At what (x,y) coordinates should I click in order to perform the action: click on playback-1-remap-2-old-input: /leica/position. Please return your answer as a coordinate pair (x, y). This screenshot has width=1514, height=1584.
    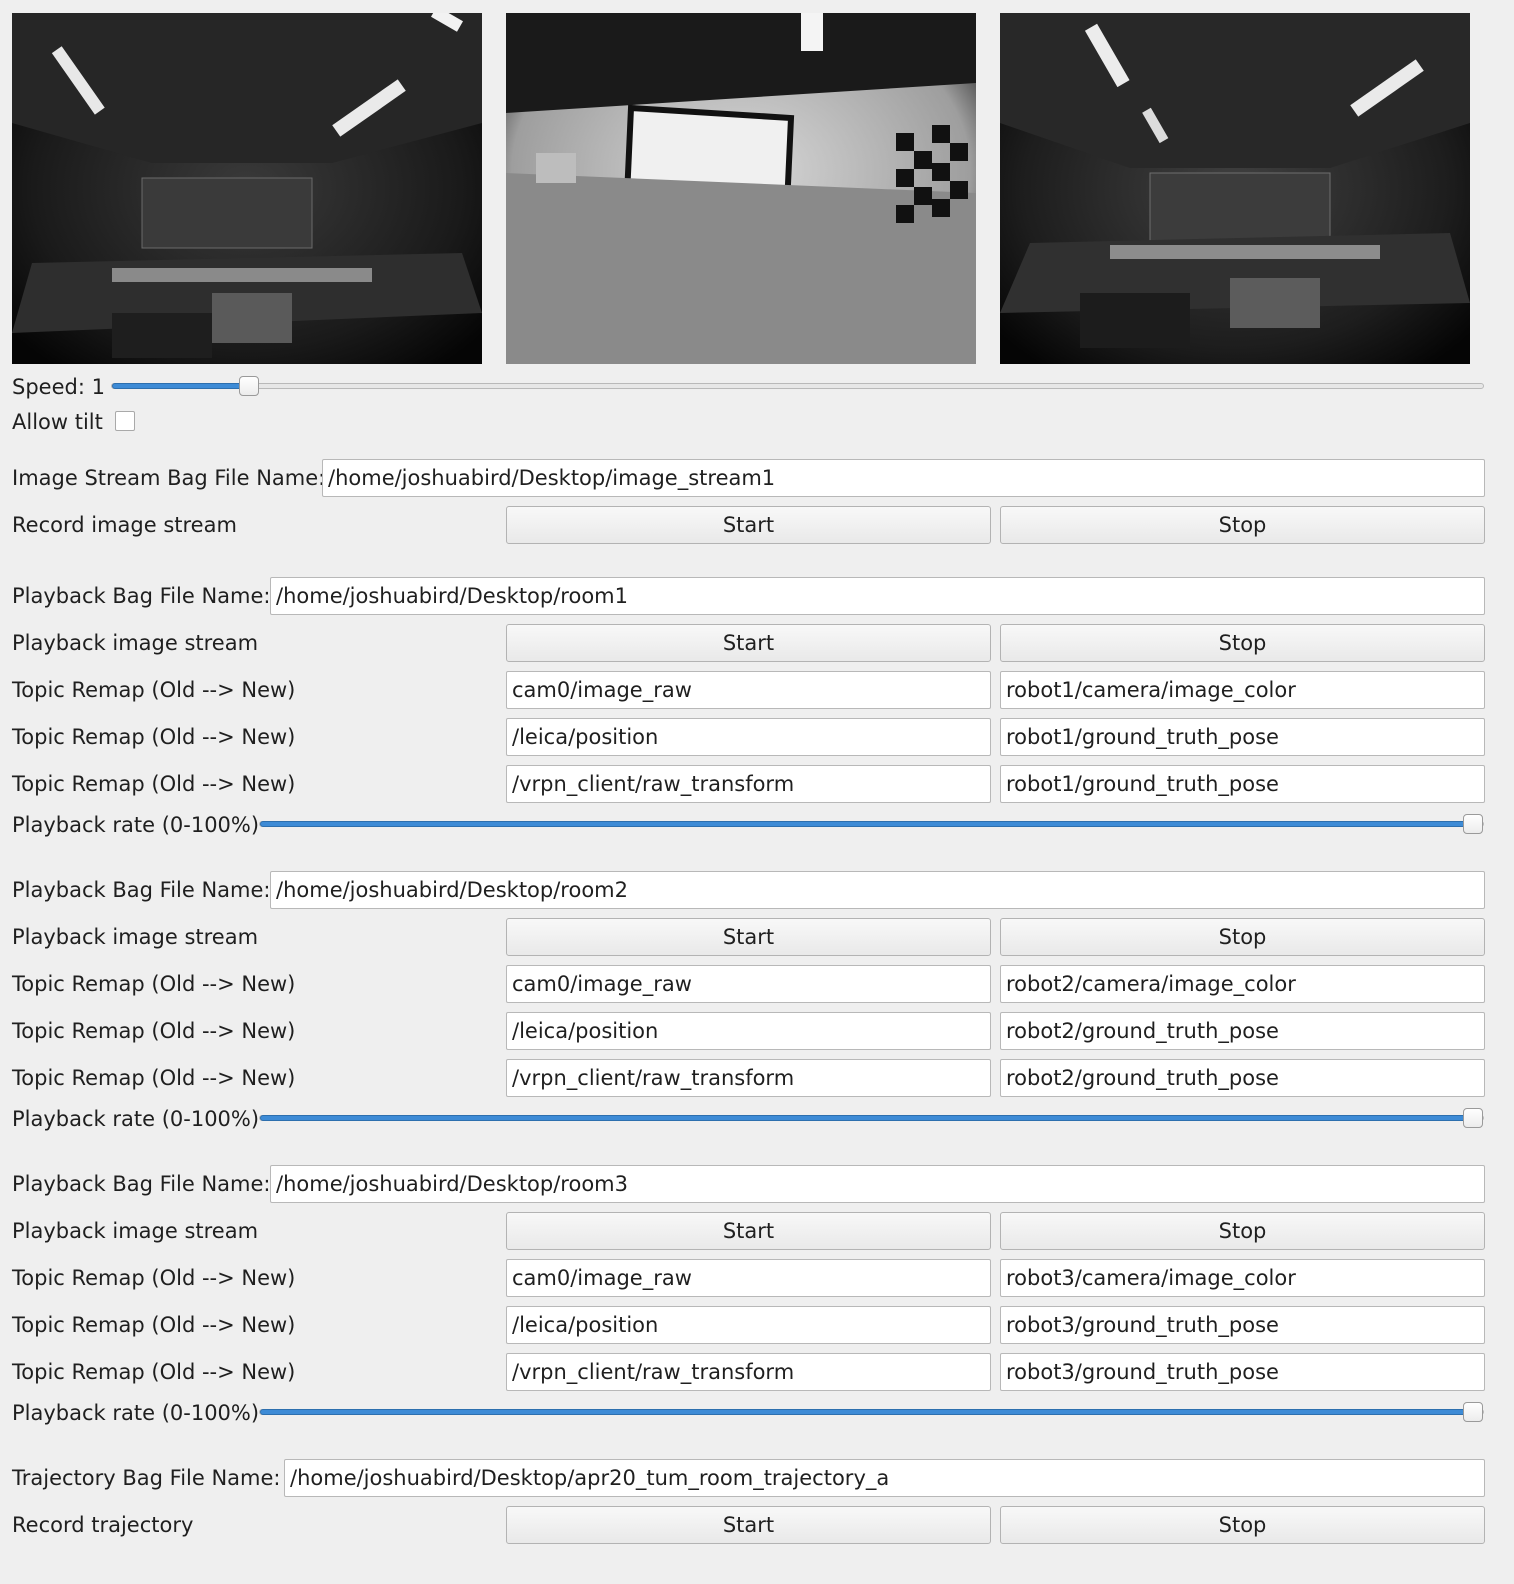
    Looking at the image, I should click on (748, 737).